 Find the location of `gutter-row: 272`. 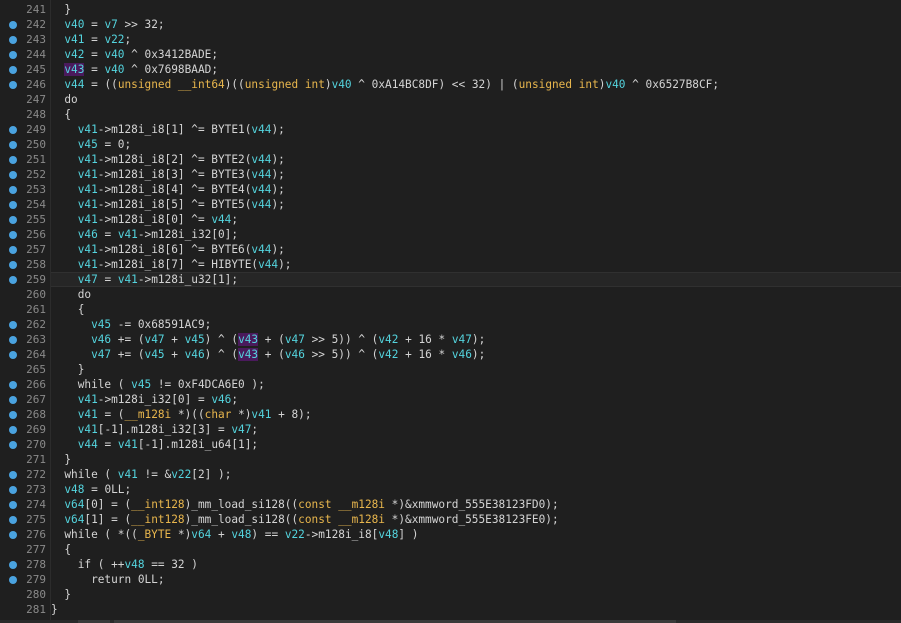

gutter-row: 272 is located at coordinates (25, 474).